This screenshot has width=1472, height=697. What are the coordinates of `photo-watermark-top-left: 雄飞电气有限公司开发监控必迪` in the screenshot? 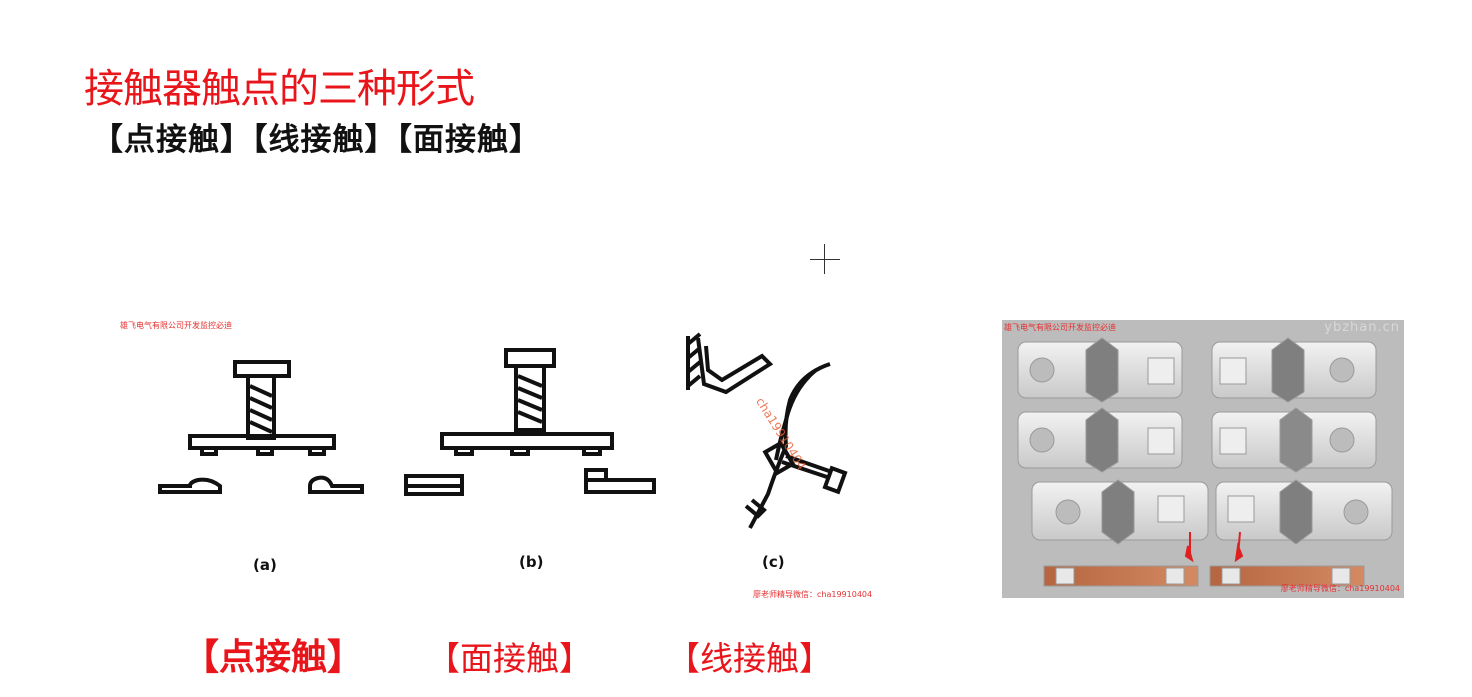 It's located at (1060, 327).